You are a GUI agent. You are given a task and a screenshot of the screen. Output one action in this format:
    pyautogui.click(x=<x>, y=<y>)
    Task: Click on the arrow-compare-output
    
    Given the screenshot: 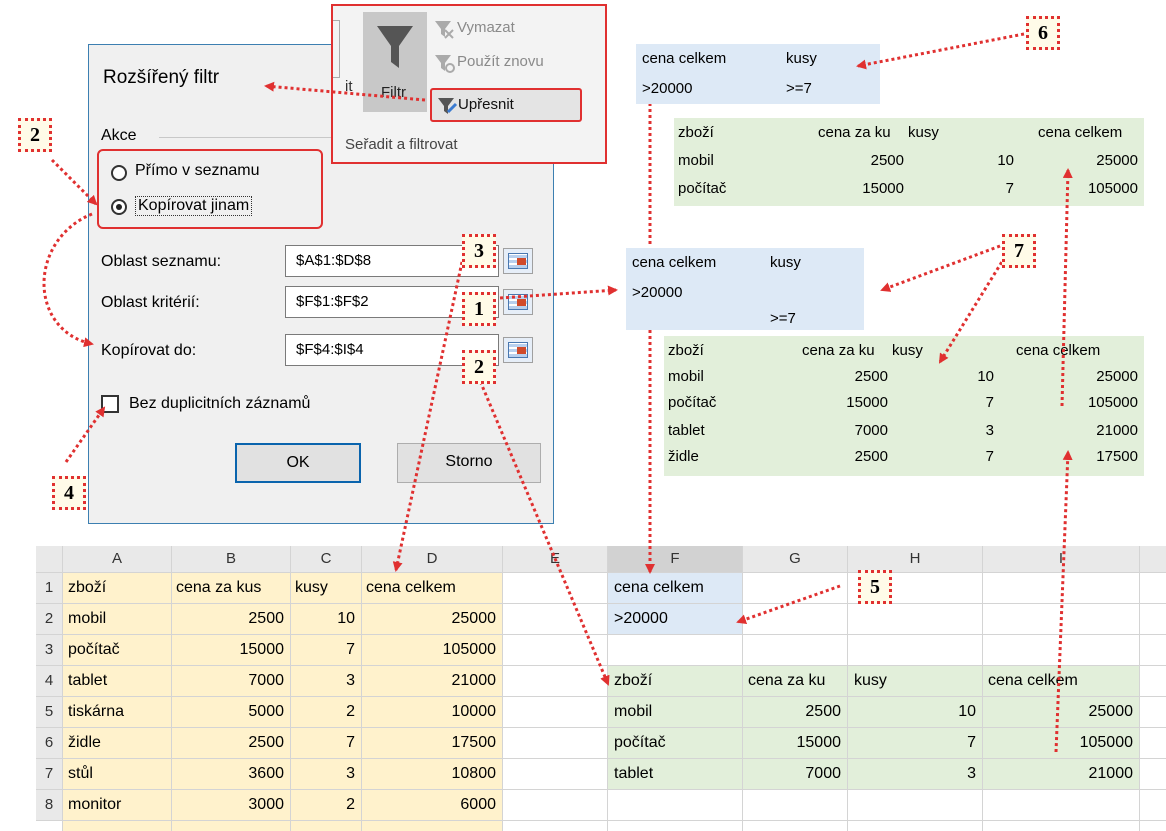 What is the action you would take?
    pyautogui.click(x=1063, y=601)
    